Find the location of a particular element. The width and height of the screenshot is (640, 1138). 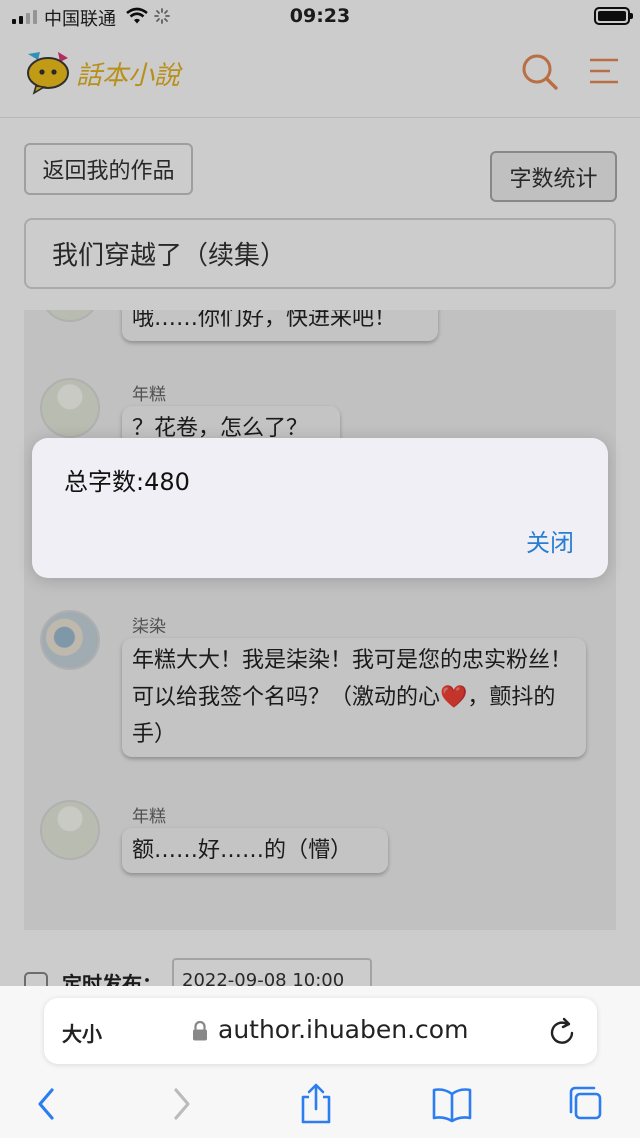

address-bar: 大小 author.ihuaben.com is located at coordinates (320, 1031).